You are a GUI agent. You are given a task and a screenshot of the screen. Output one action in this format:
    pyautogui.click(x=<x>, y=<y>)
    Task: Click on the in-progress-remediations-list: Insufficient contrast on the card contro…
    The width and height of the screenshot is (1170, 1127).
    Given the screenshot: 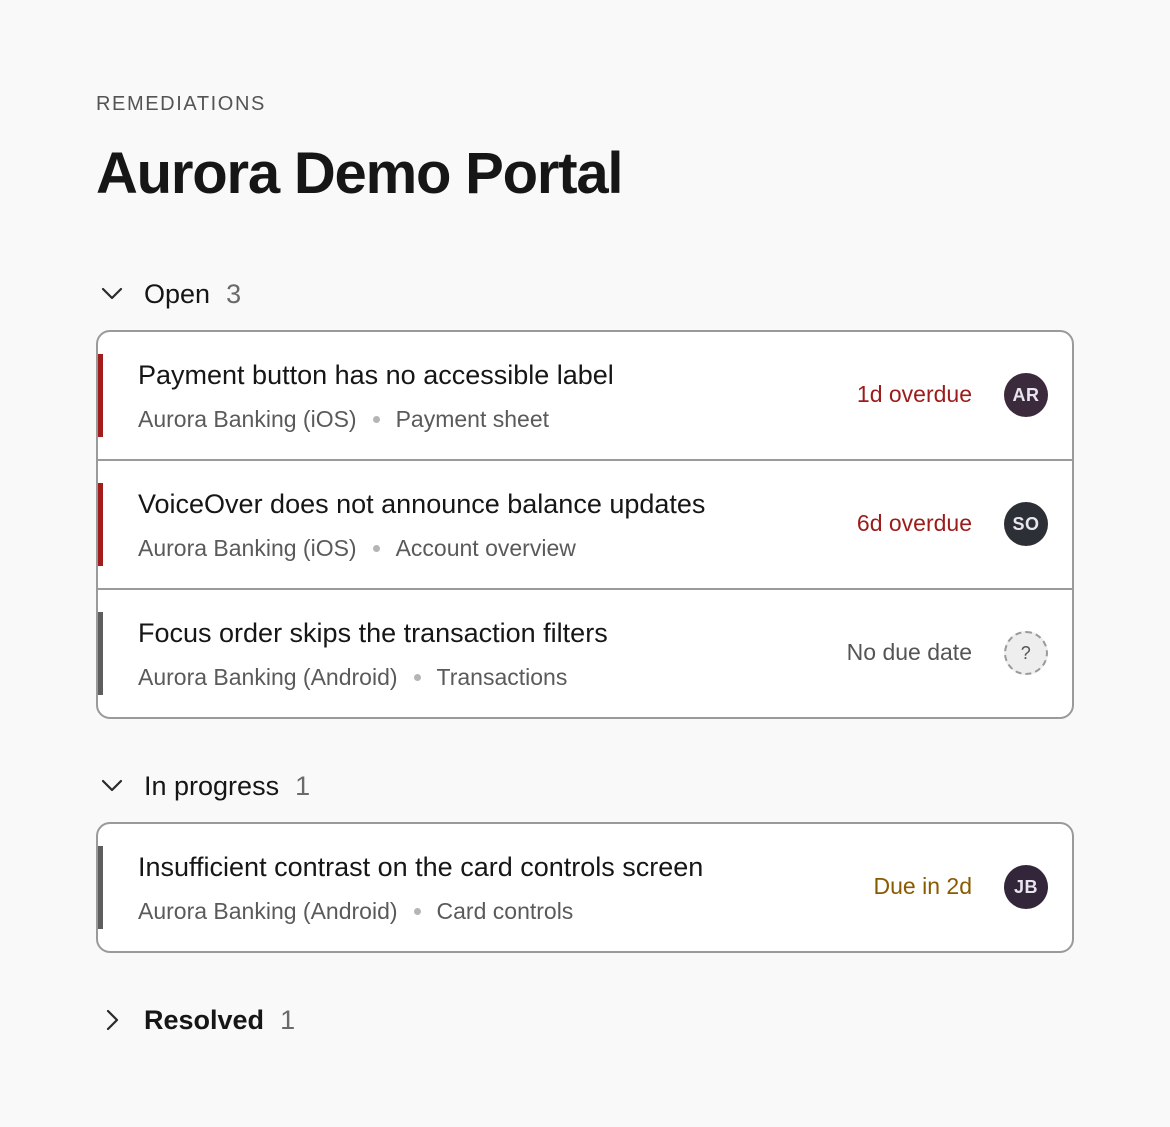 What is the action you would take?
    pyautogui.click(x=585, y=887)
    